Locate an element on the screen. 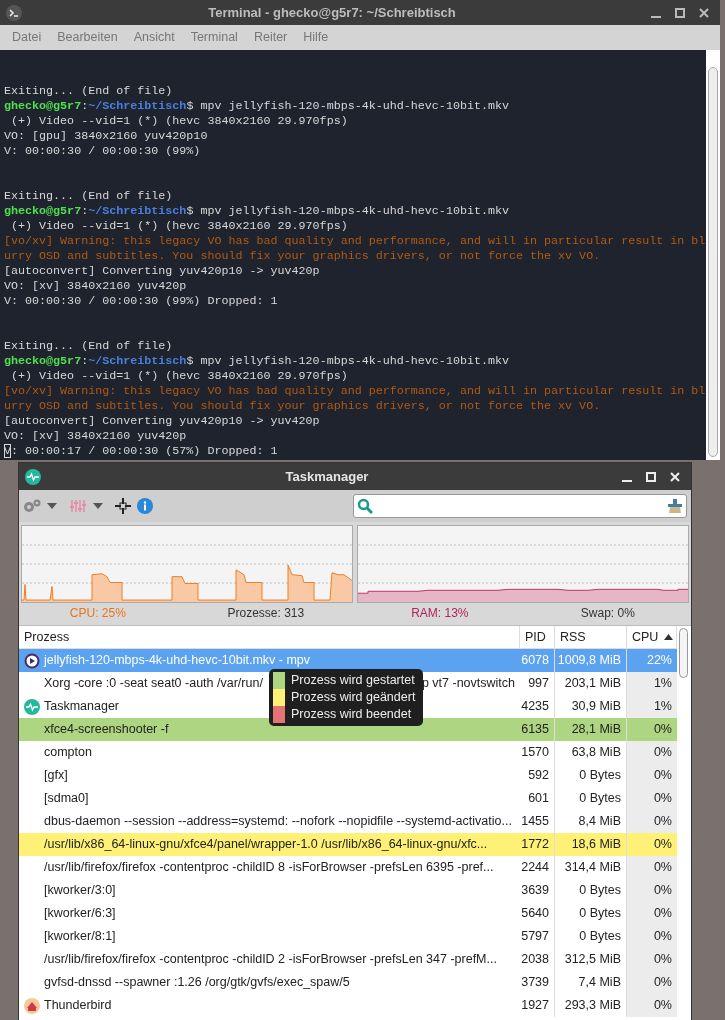 The height and width of the screenshot is (1020, 725). table-cell-text: compton is located at coordinates (68, 753).